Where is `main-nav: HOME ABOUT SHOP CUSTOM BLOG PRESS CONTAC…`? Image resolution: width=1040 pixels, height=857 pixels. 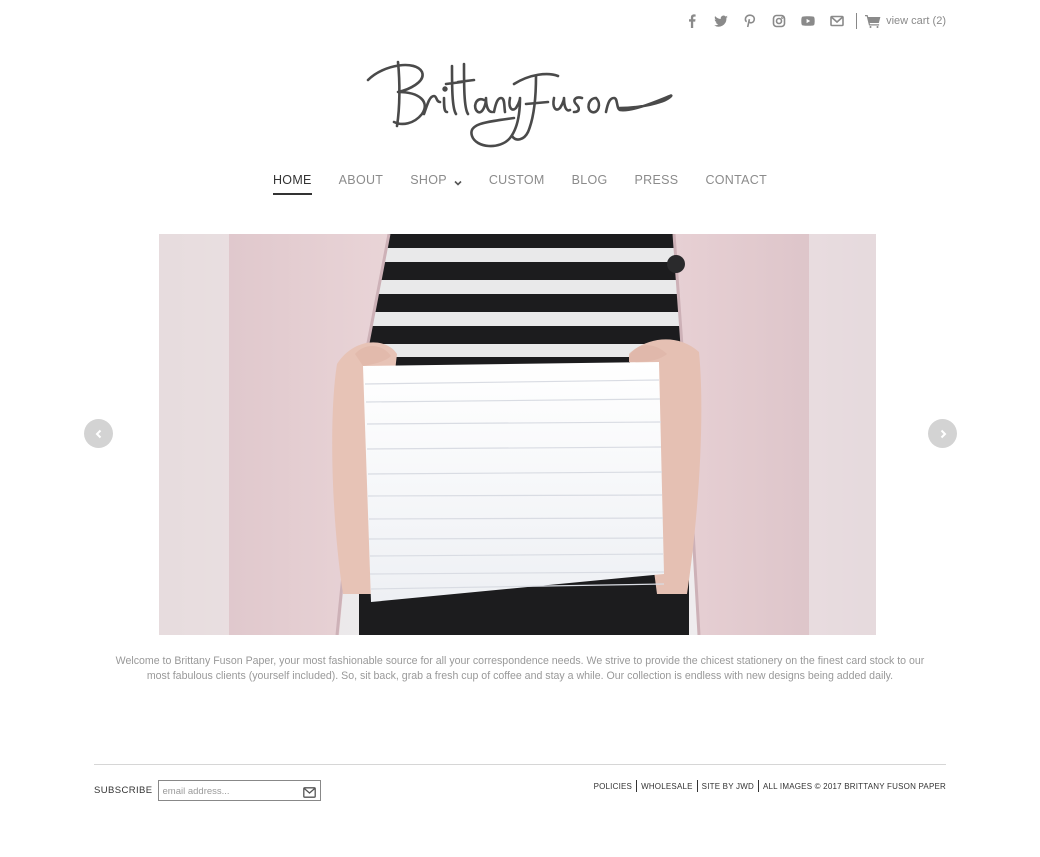 main-nav: HOME ABOUT SHOP CUSTOM BLOG PRESS CONTAC… is located at coordinates (520, 183).